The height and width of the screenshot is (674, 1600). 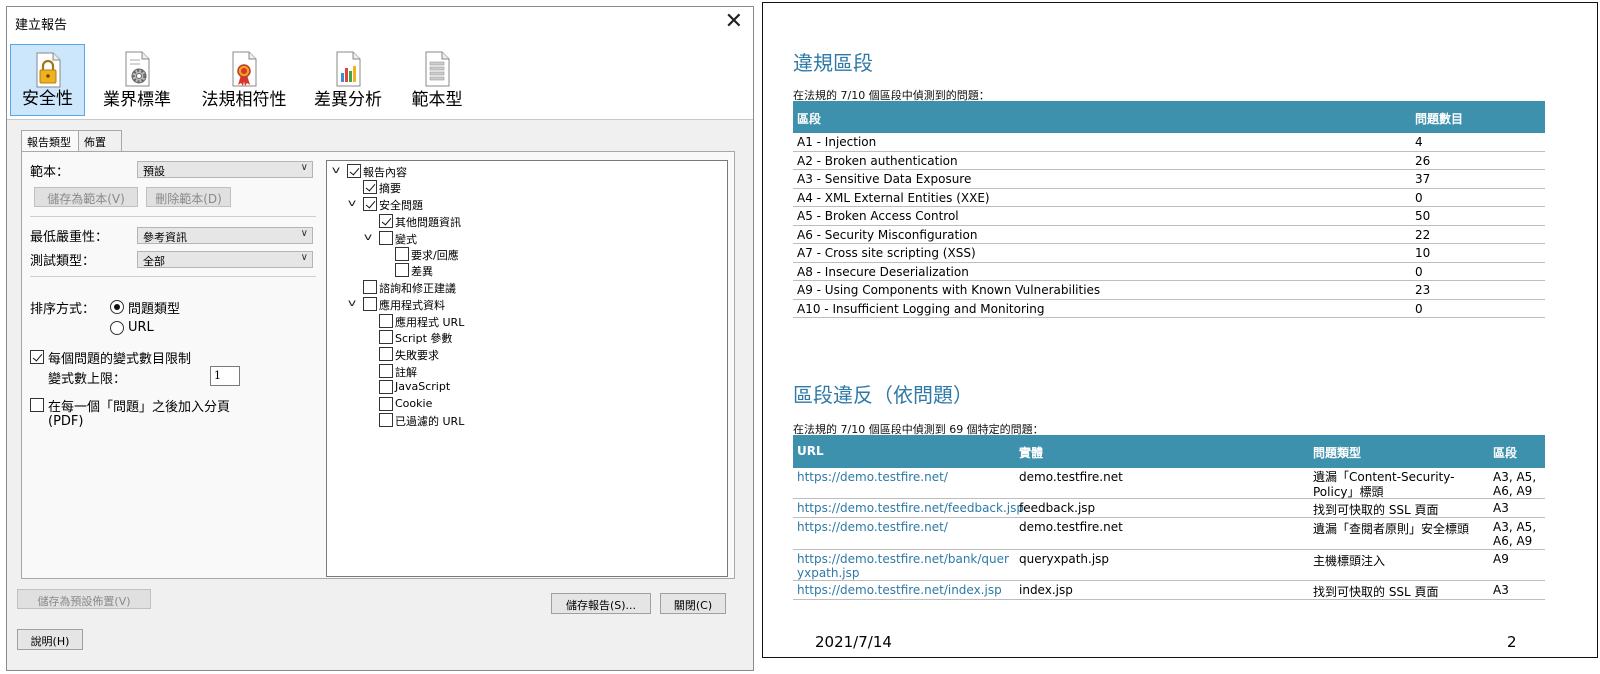 I want to click on tree-item-label: 已過濾的 URL, so click(x=430, y=421).